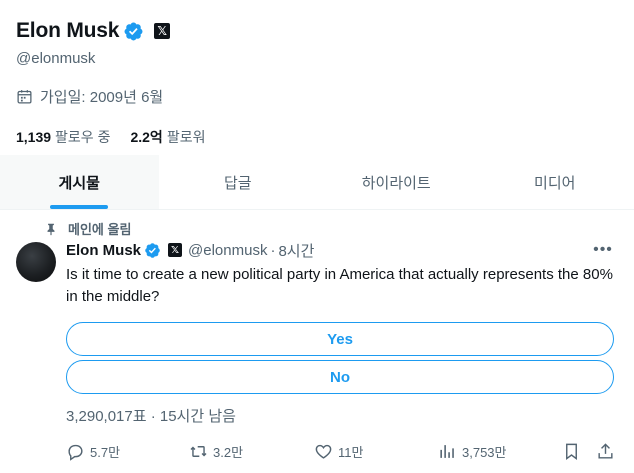 This screenshot has width=634, height=473. I want to click on repost-count: 3.2만, so click(228, 452).